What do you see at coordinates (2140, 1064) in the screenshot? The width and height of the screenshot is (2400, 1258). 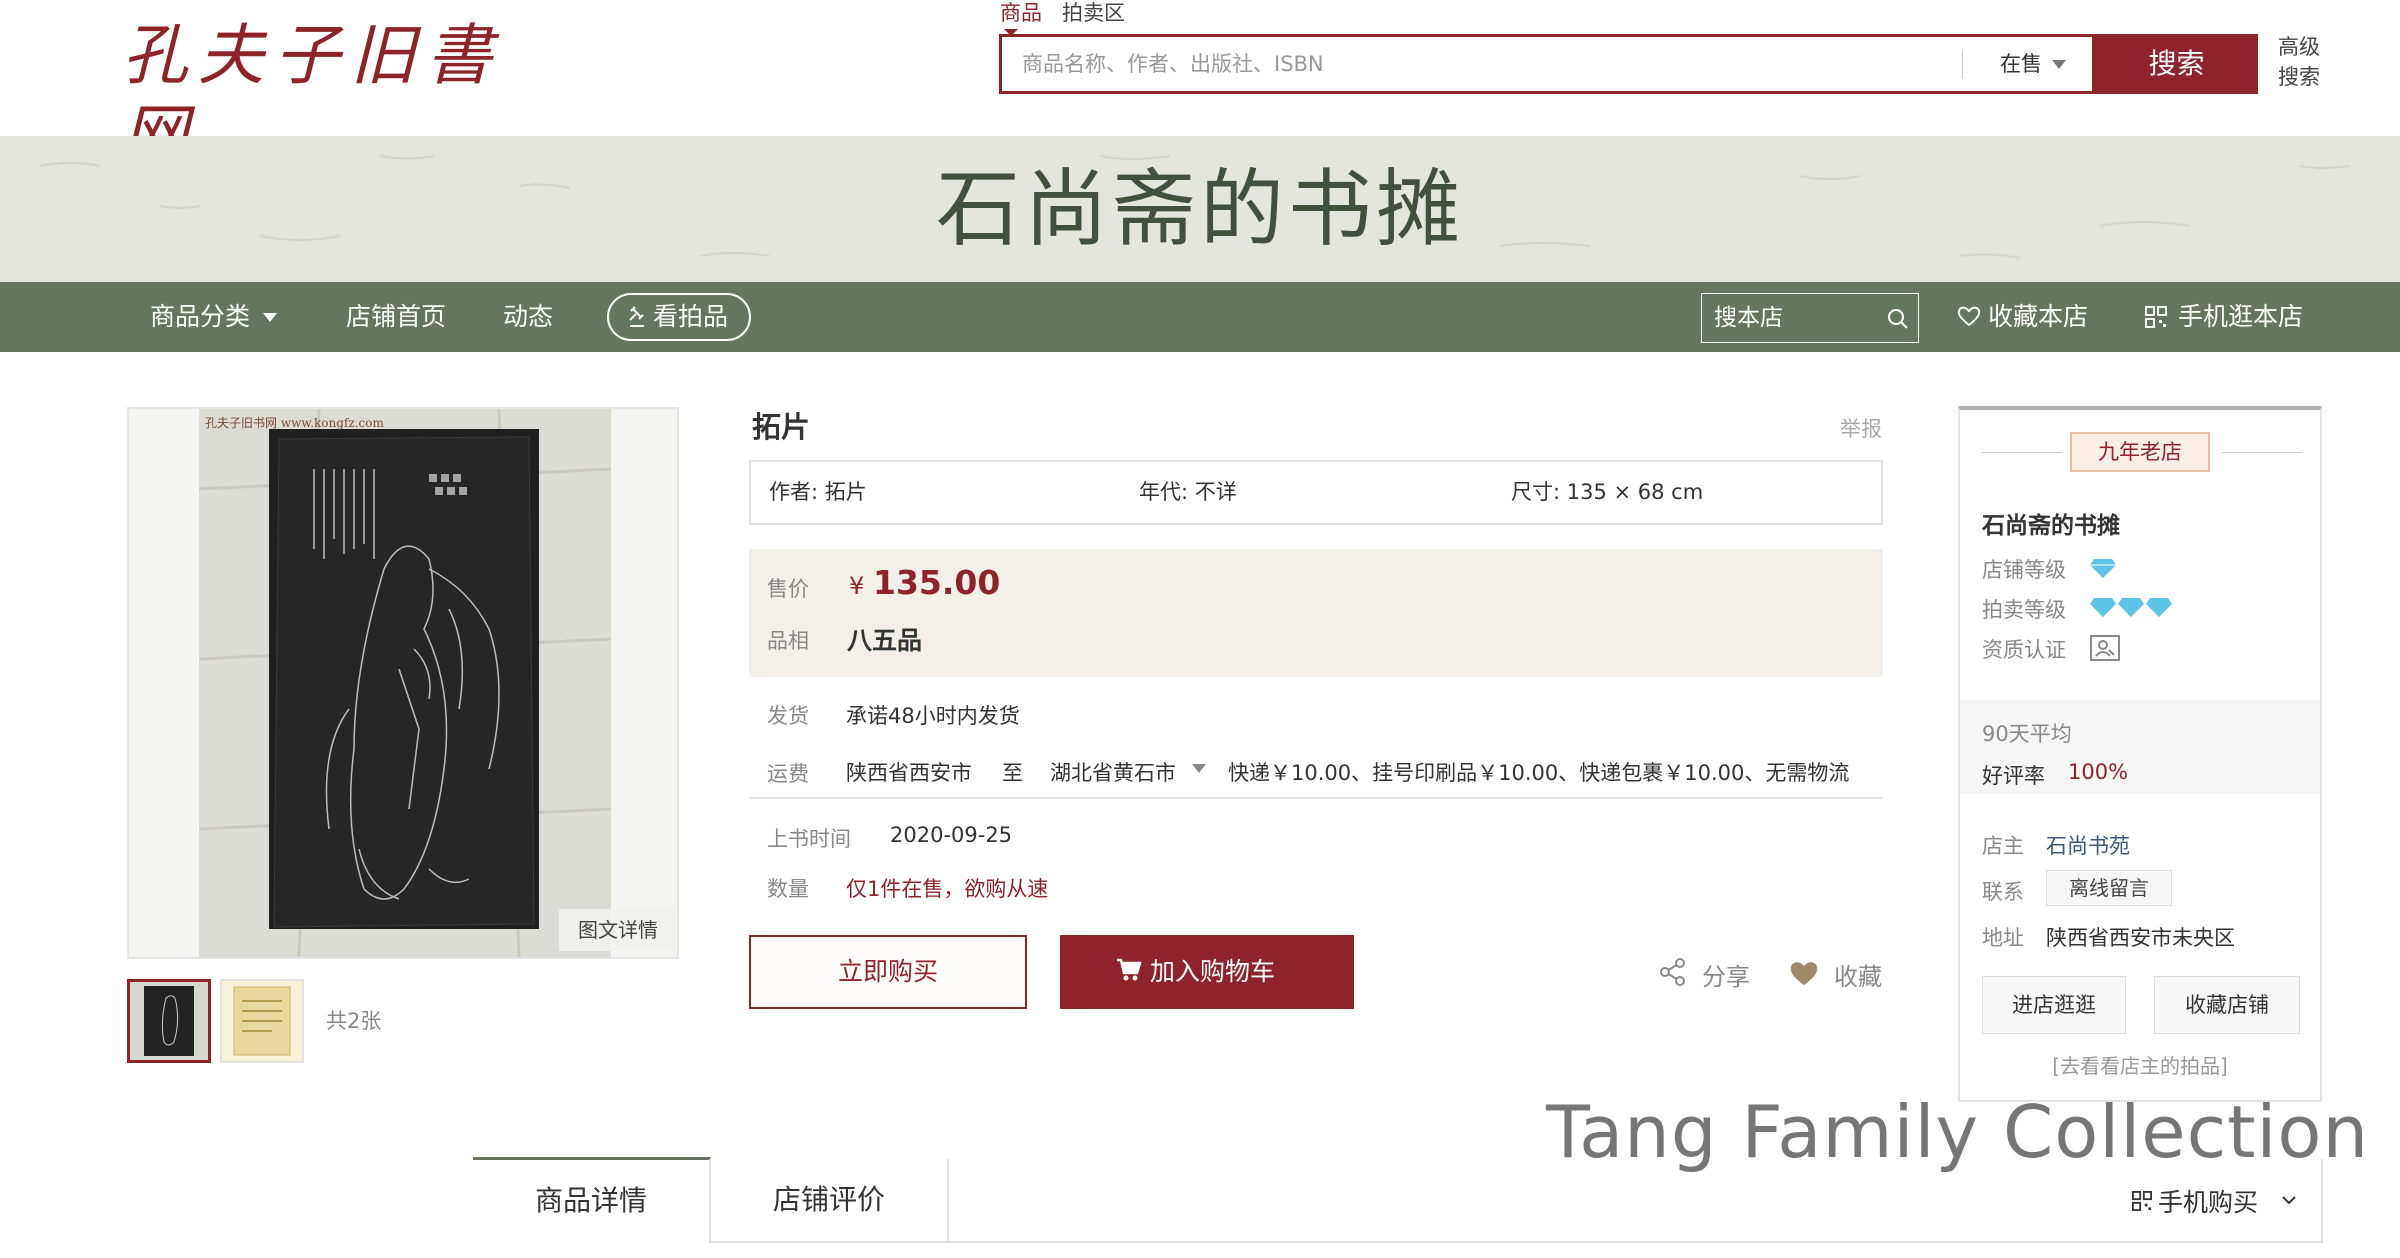 I see `see-owner-auctions-link: [去看看店主的拍品]` at bounding box center [2140, 1064].